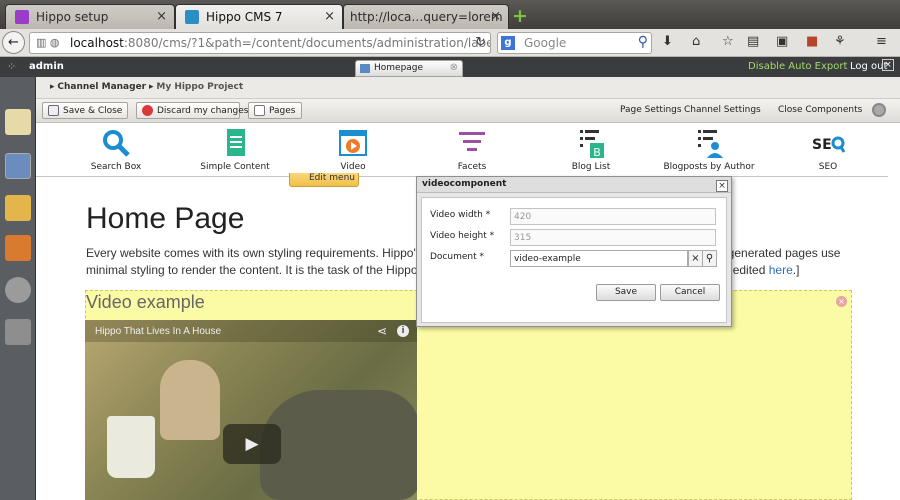  I want to click on catalog-item-search-box: Search Box, so click(116, 149).